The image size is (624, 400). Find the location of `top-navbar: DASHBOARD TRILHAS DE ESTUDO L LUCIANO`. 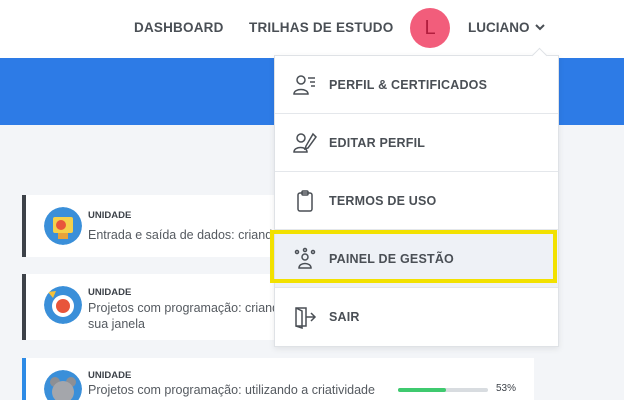

top-navbar: DASHBOARD TRILHAS DE ESTUDO L LUCIANO is located at coordinates (312, 29).